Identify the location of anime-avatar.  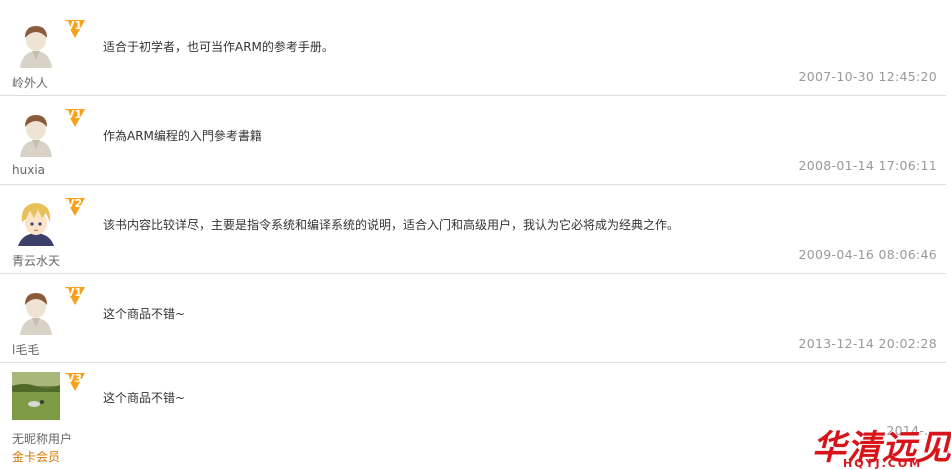
(36, 222).